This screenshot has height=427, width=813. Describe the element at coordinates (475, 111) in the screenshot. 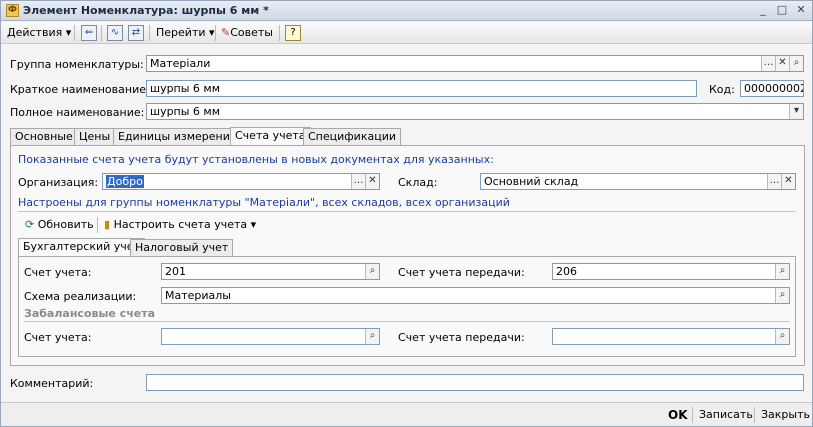

I see `full-name-field: шурпы 6 мм ▾` at that location.